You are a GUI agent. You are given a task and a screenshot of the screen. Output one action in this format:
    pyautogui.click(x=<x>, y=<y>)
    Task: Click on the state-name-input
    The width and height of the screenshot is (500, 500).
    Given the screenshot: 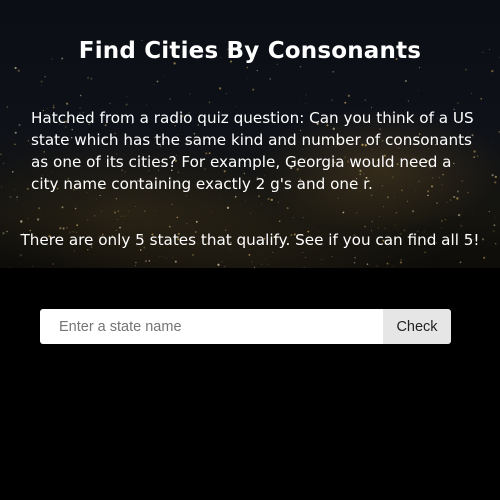 What is the action you would take?
    pyautogui.click(x=211, y=326)
    